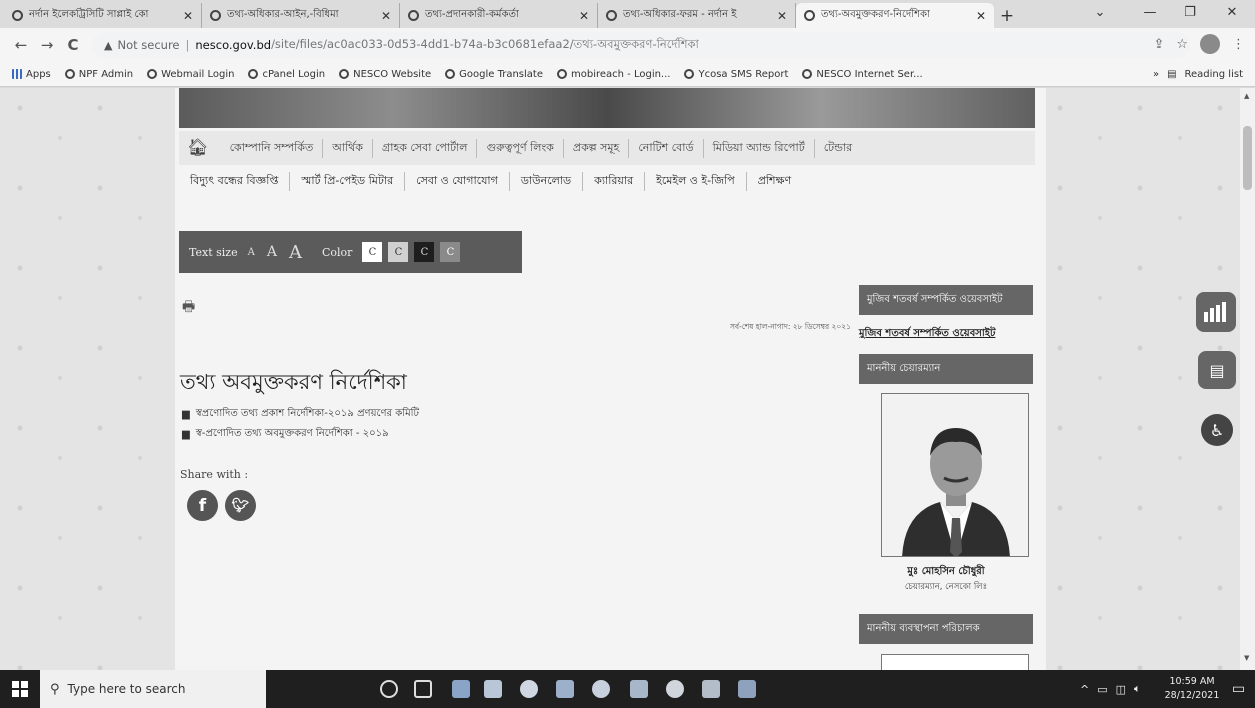 The height and width of the screenshot is (708, 1255). I want to click on warning-triangle-icon: ▲, so click(108, 45).